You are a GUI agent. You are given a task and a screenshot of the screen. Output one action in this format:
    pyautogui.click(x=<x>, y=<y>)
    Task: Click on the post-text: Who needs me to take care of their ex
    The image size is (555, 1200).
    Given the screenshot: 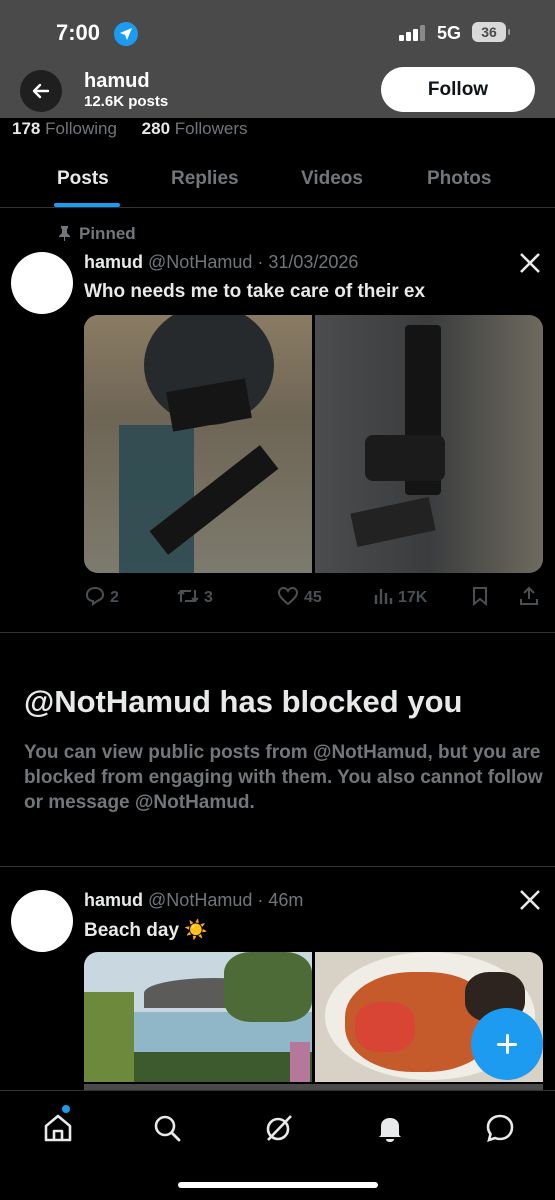 What is the action you would take?
    pyautogui.click(x=255, y=291)
    